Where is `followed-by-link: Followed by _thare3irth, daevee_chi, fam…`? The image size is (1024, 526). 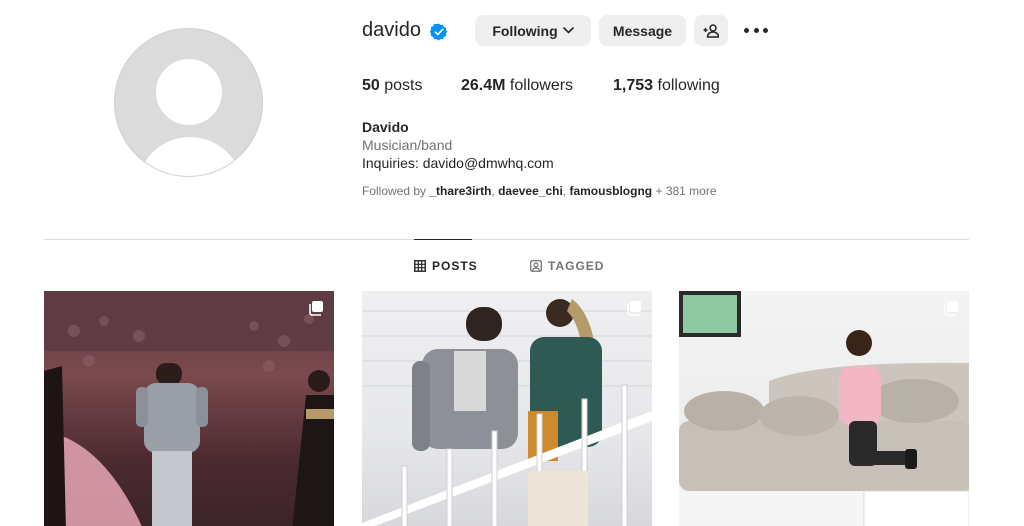
followed-by-link: Followed by _thare3irth, daevee_chi, fam… is located at coordinates (539, 191).